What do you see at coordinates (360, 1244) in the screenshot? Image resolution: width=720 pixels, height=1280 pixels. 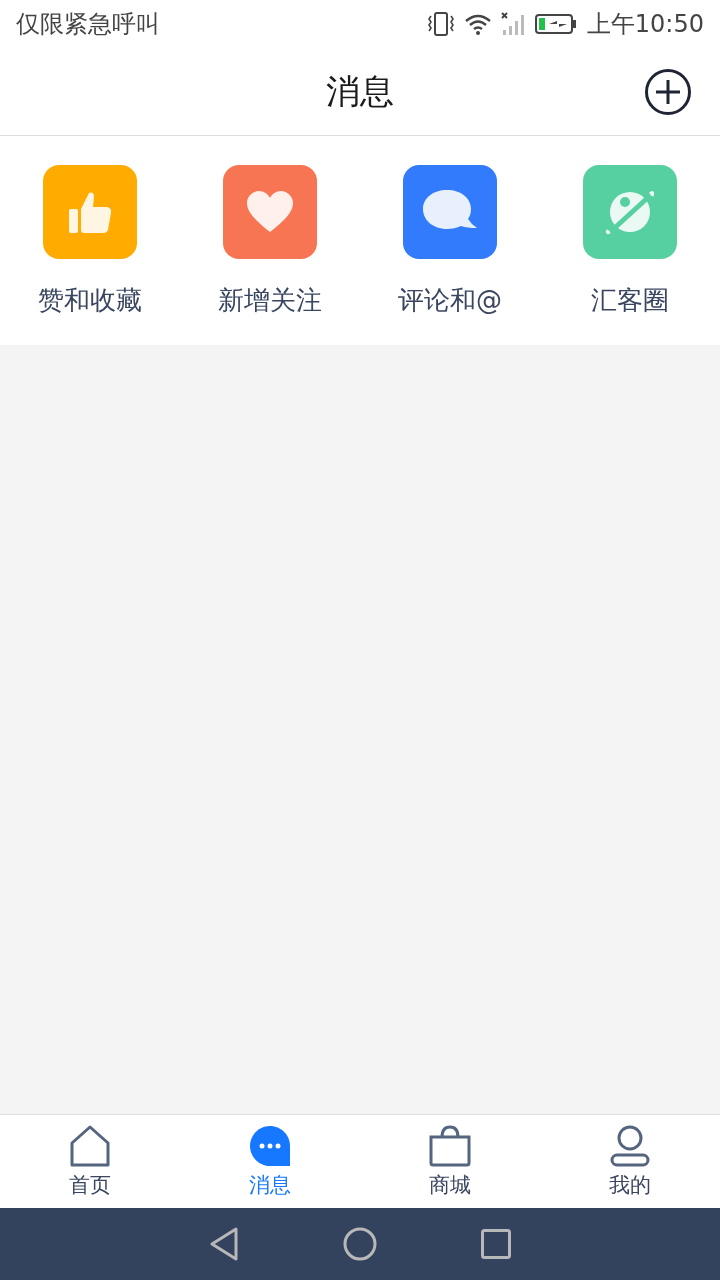 I see `home-circle-icon` at bounding box center [360, 1244].